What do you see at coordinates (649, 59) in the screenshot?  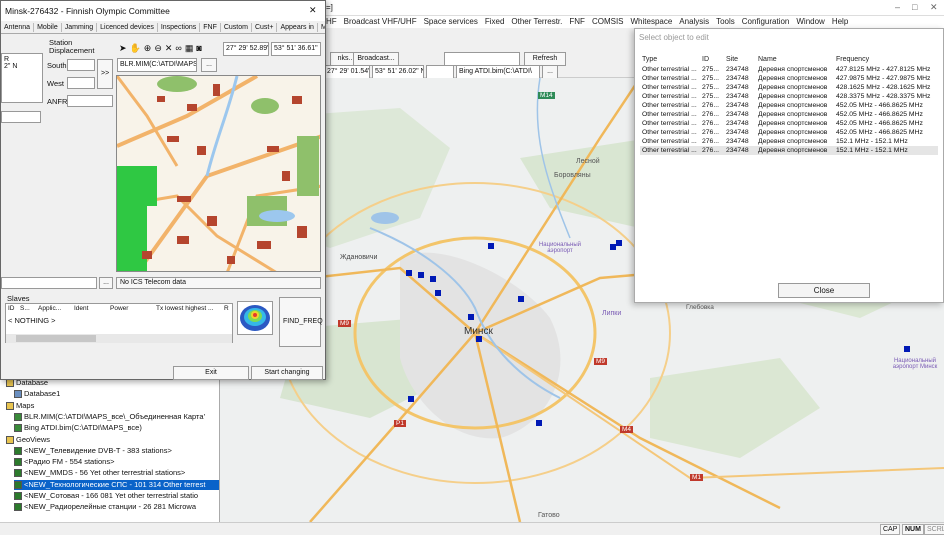 I see `column-header: Type` at bounding box center [649, 59].